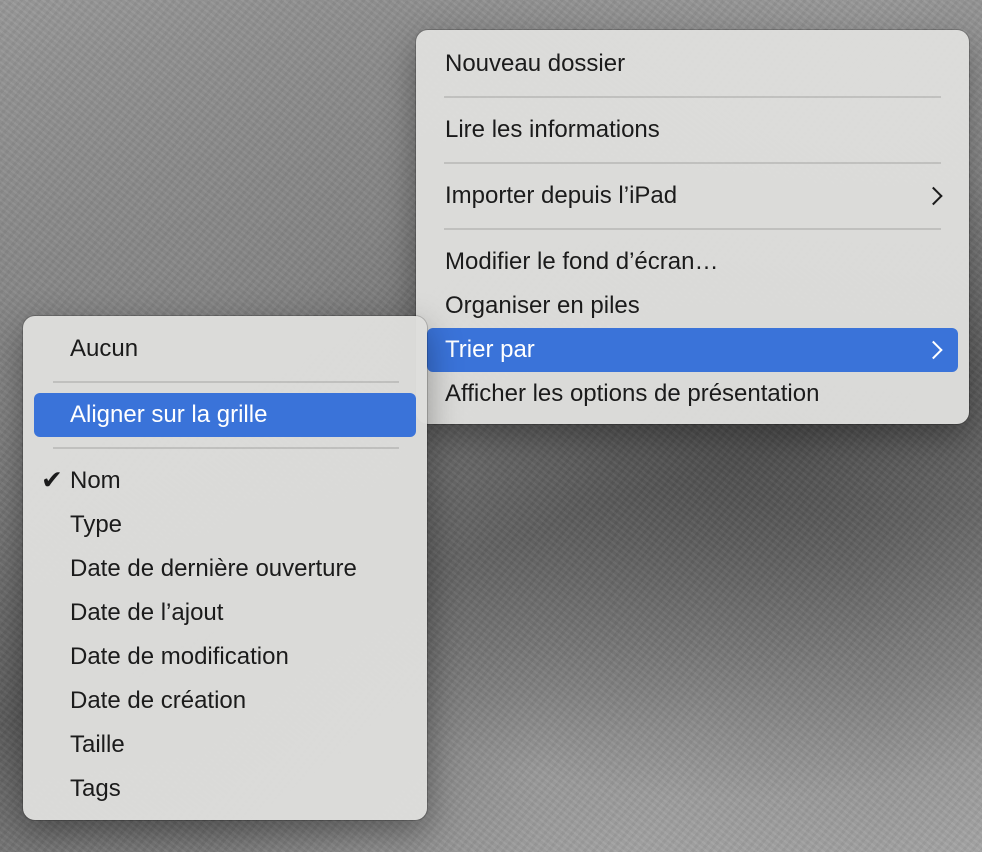 This screenshot has width=982, height=852. What do you see at coordinates (542, 305) in the screenshot?
I see `menu-item-label: Organiser en piles` at bounding box center [542, 305].